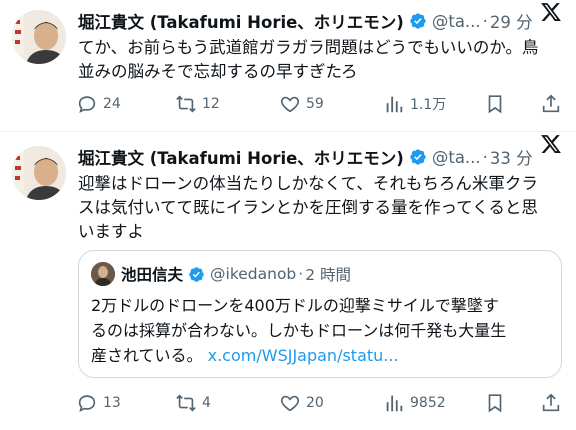 Image resolution: width=576 pixels, height=430 pixels. I want to click on quoted-tweet-header: 池田信夫 @ikedanob · 2 時間, so click(221, 274).